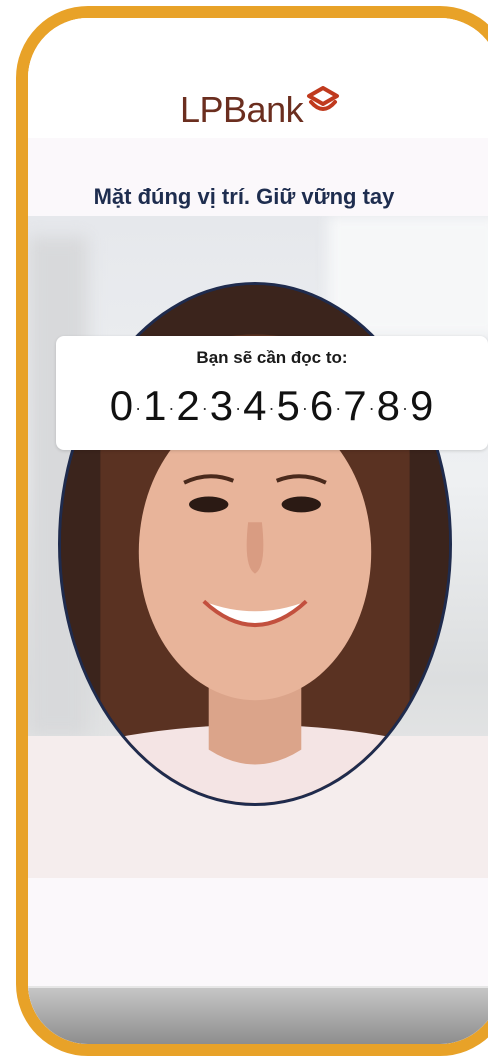  I want to click on header: LPBank, so click(258, 78).